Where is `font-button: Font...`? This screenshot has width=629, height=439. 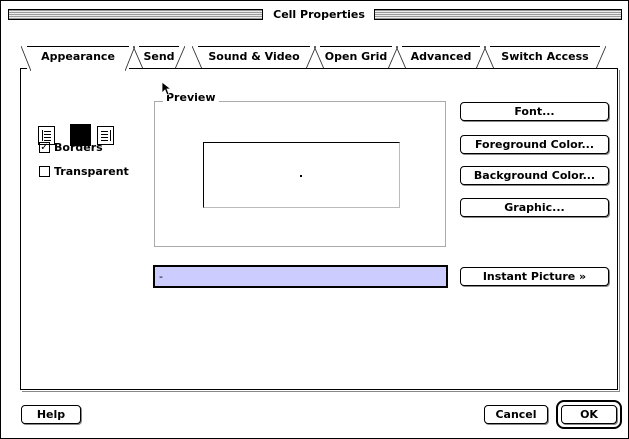 font-button: Font... is located at coordinates (534, 111).